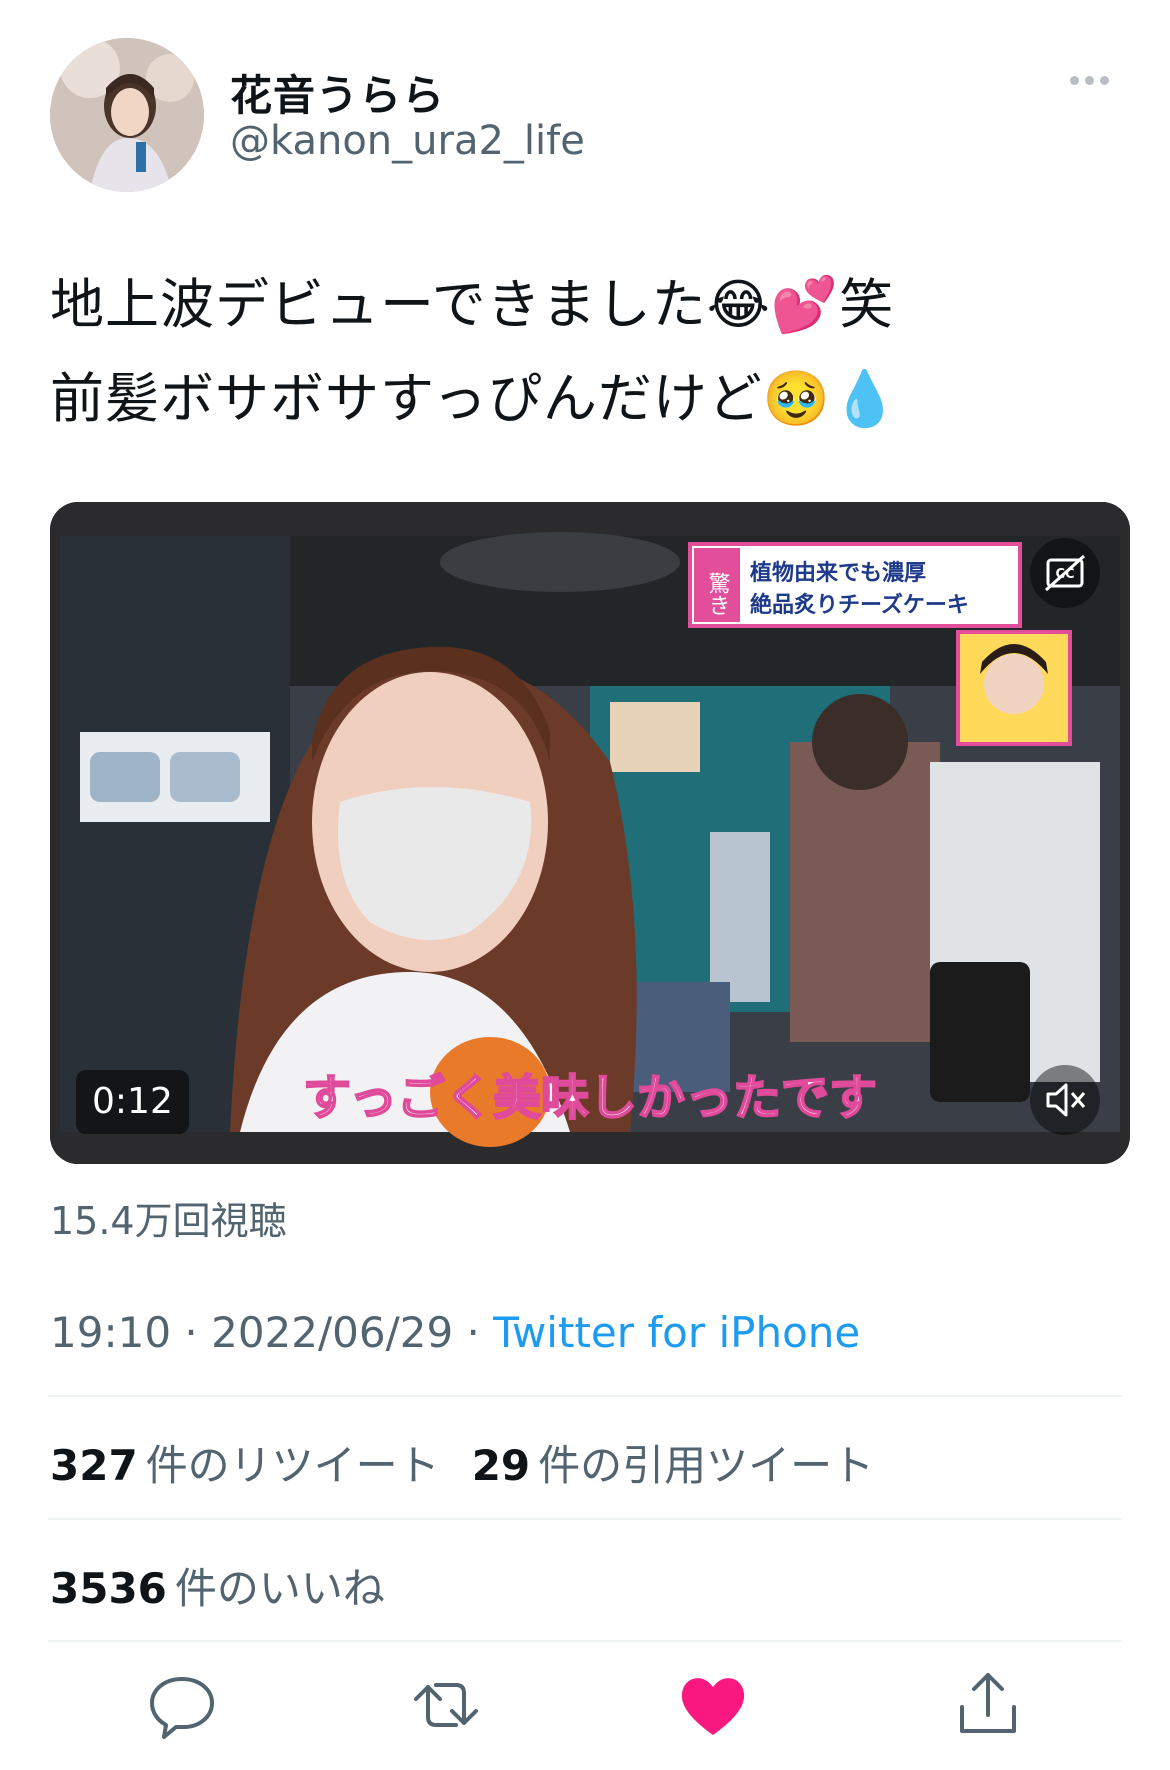 This screenshot has height=1770, width=1170. I want to click on likes-label: 件のいいね, so click(279, 1588).